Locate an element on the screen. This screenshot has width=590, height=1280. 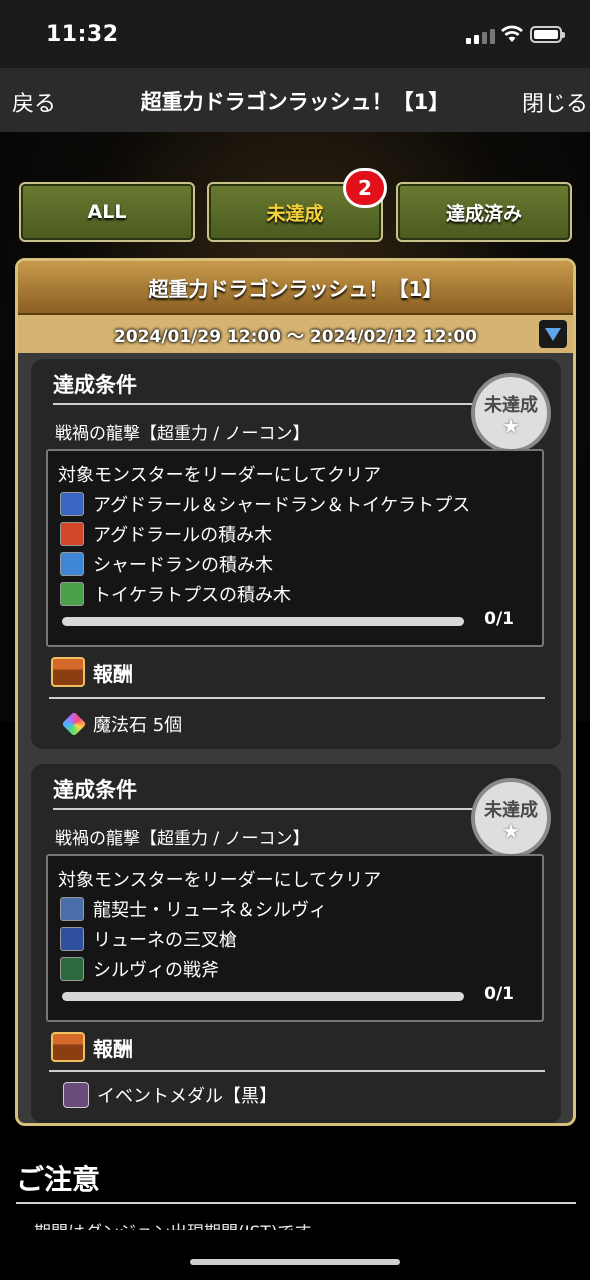
monster-item: トイケラトプスの積み木 is located at coordinates (175, 594).